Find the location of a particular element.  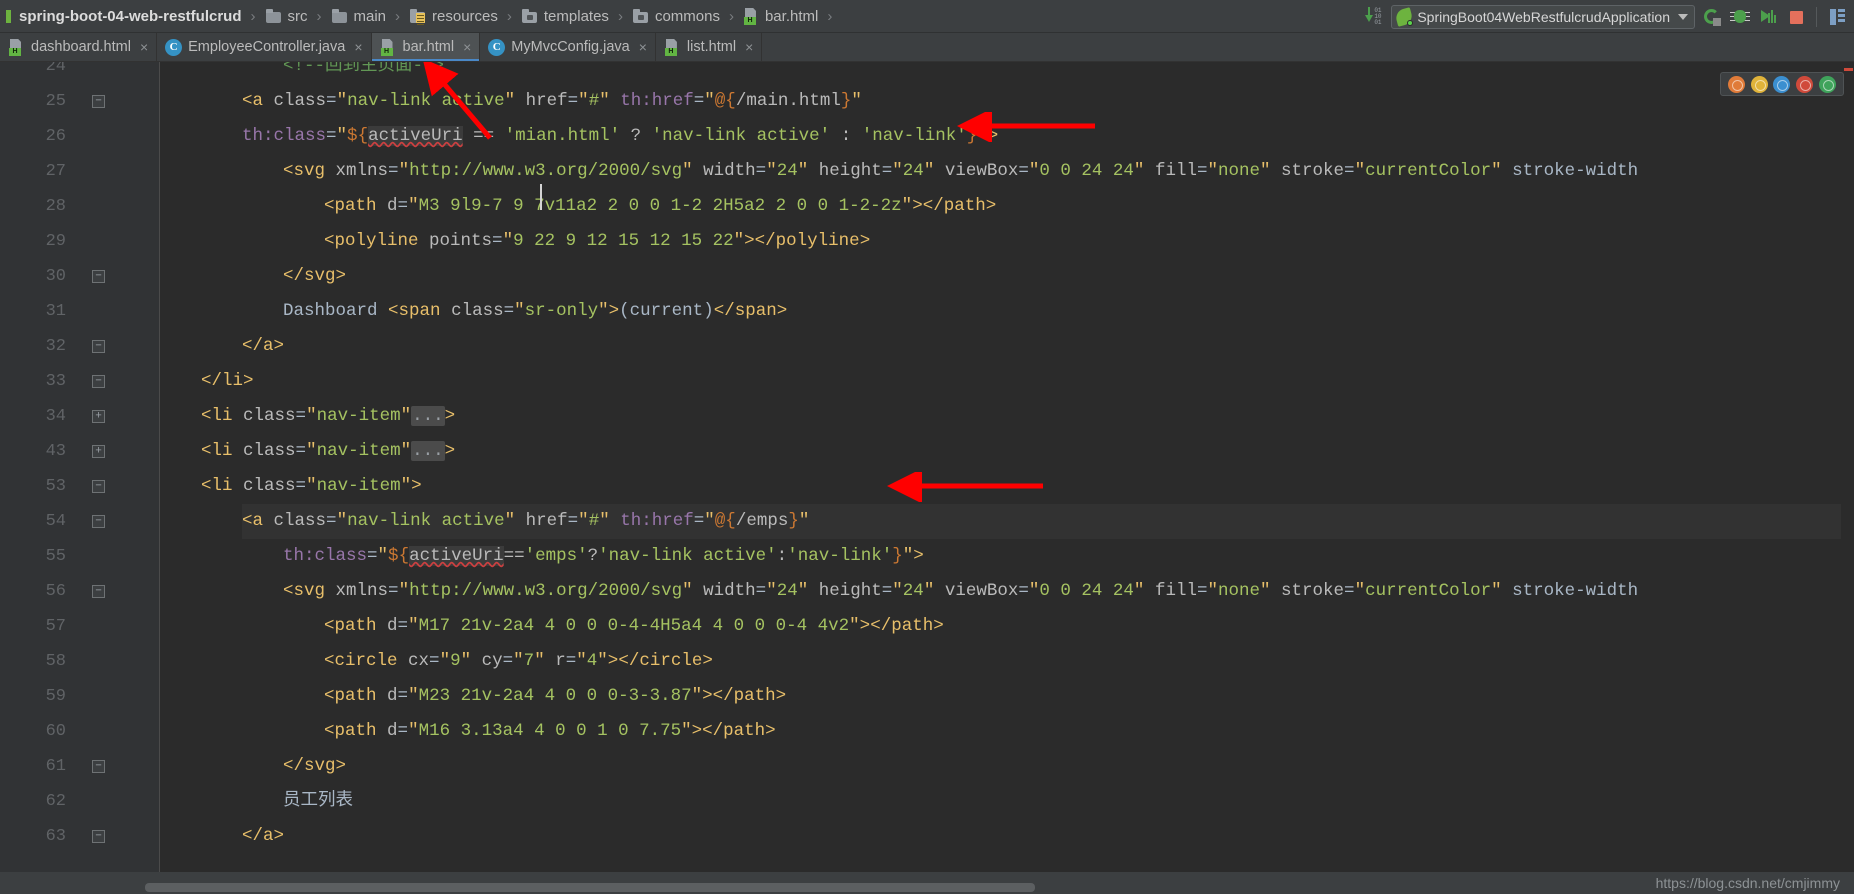

status-bar: https://blog.csdn.net/cmjimmy is located at coordinates (927, 883).